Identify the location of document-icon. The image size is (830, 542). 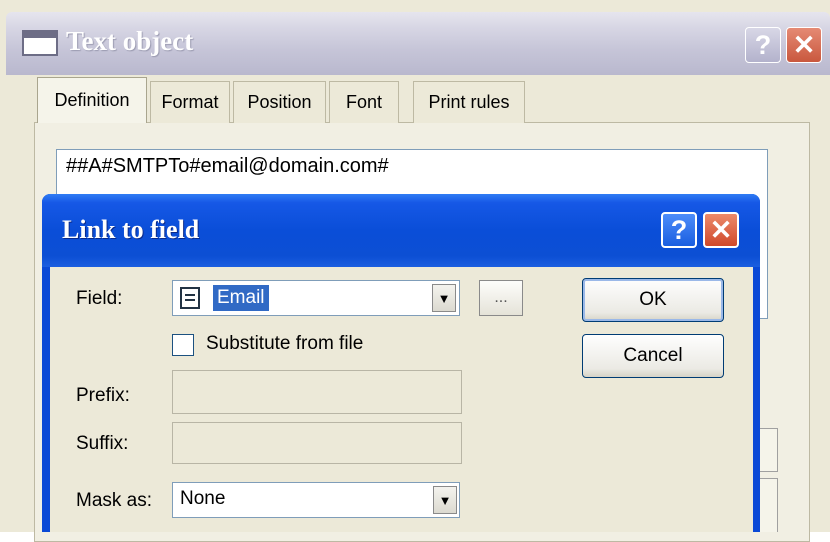
(190, 298).